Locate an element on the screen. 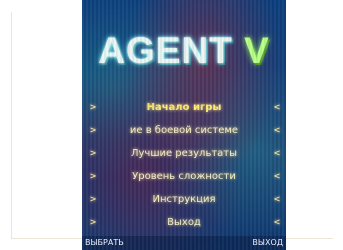 The image size is (343, 250). game-title-accent: V is located at coordinates (257, 50).